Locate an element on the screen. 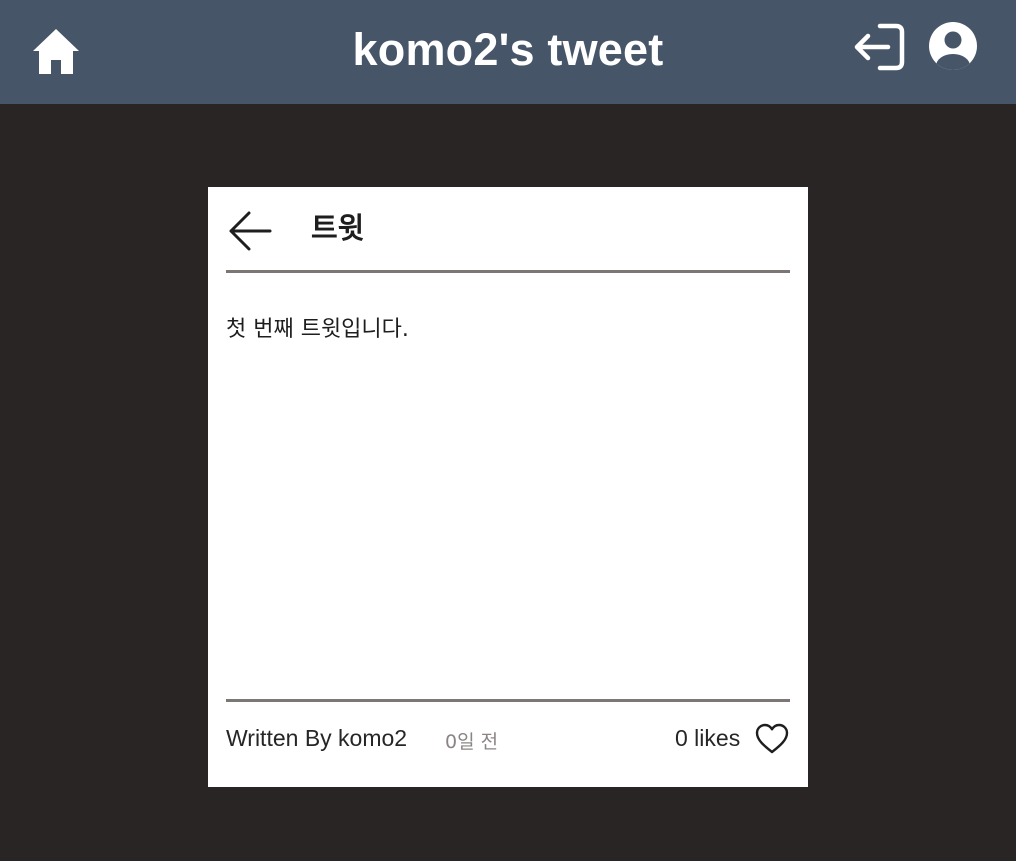 The image size is (1016, 861). user-circle-icon is located at coordinates (953, 46).